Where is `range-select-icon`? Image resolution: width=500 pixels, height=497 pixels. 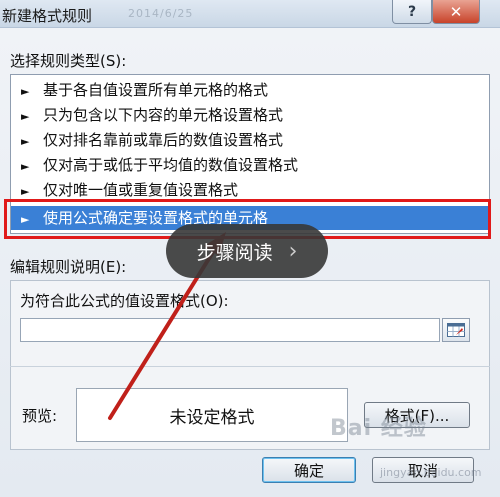
range-select-icon is located at coordinates (456, 330).